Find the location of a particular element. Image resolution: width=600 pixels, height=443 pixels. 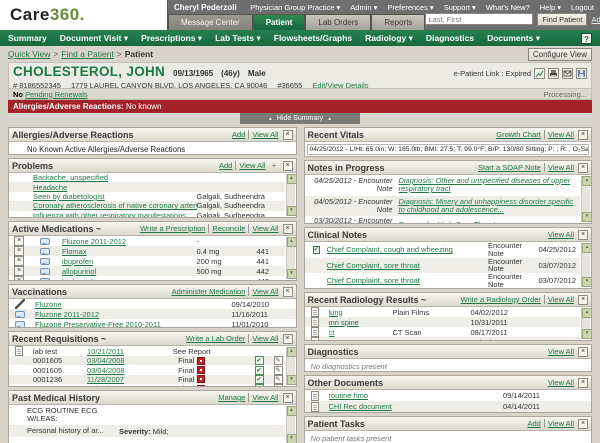

view-all-vaccinations-link: View All is located at coordinates (263, 291).